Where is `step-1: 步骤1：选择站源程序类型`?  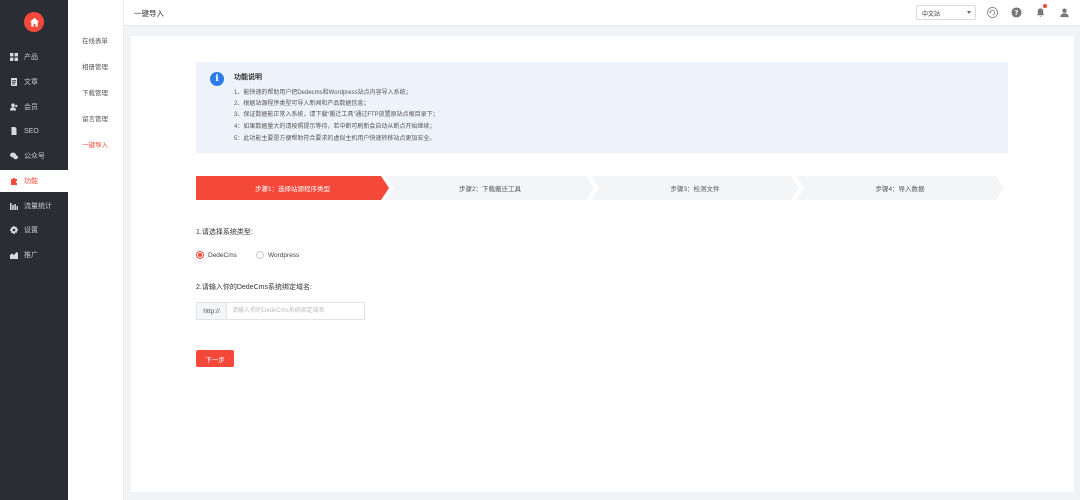 step-1: 步骤1：选择站源程序类型 is located at coordinates (292, 188).